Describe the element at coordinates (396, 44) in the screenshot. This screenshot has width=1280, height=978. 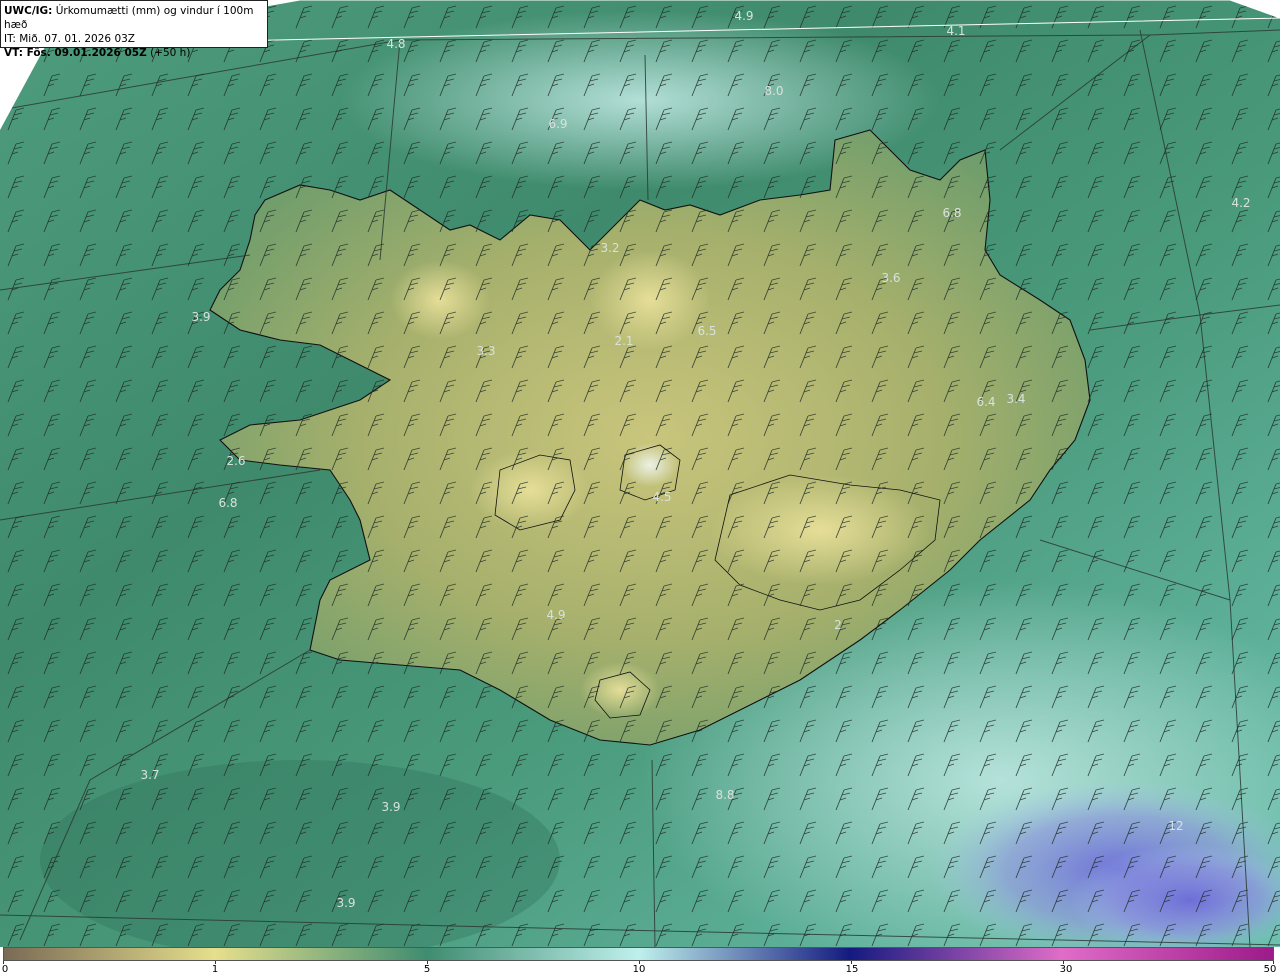
I see `value-label: 4.8` at that location.